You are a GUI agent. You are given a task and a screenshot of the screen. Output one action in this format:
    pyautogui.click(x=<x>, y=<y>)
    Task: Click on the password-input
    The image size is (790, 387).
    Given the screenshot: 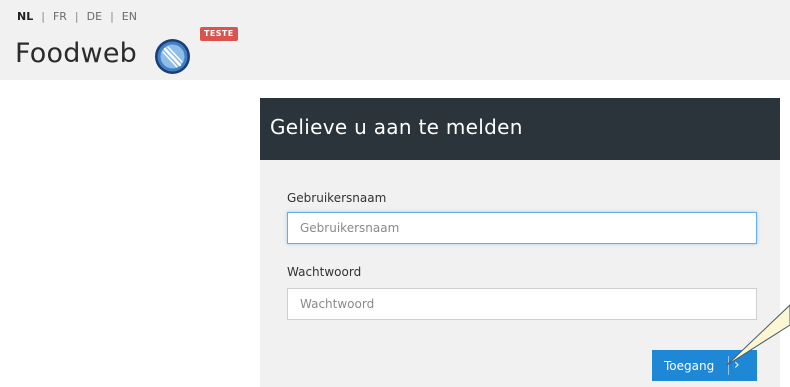 What is the action you would take?
    pyautogui.click(x=522, y=304)
    